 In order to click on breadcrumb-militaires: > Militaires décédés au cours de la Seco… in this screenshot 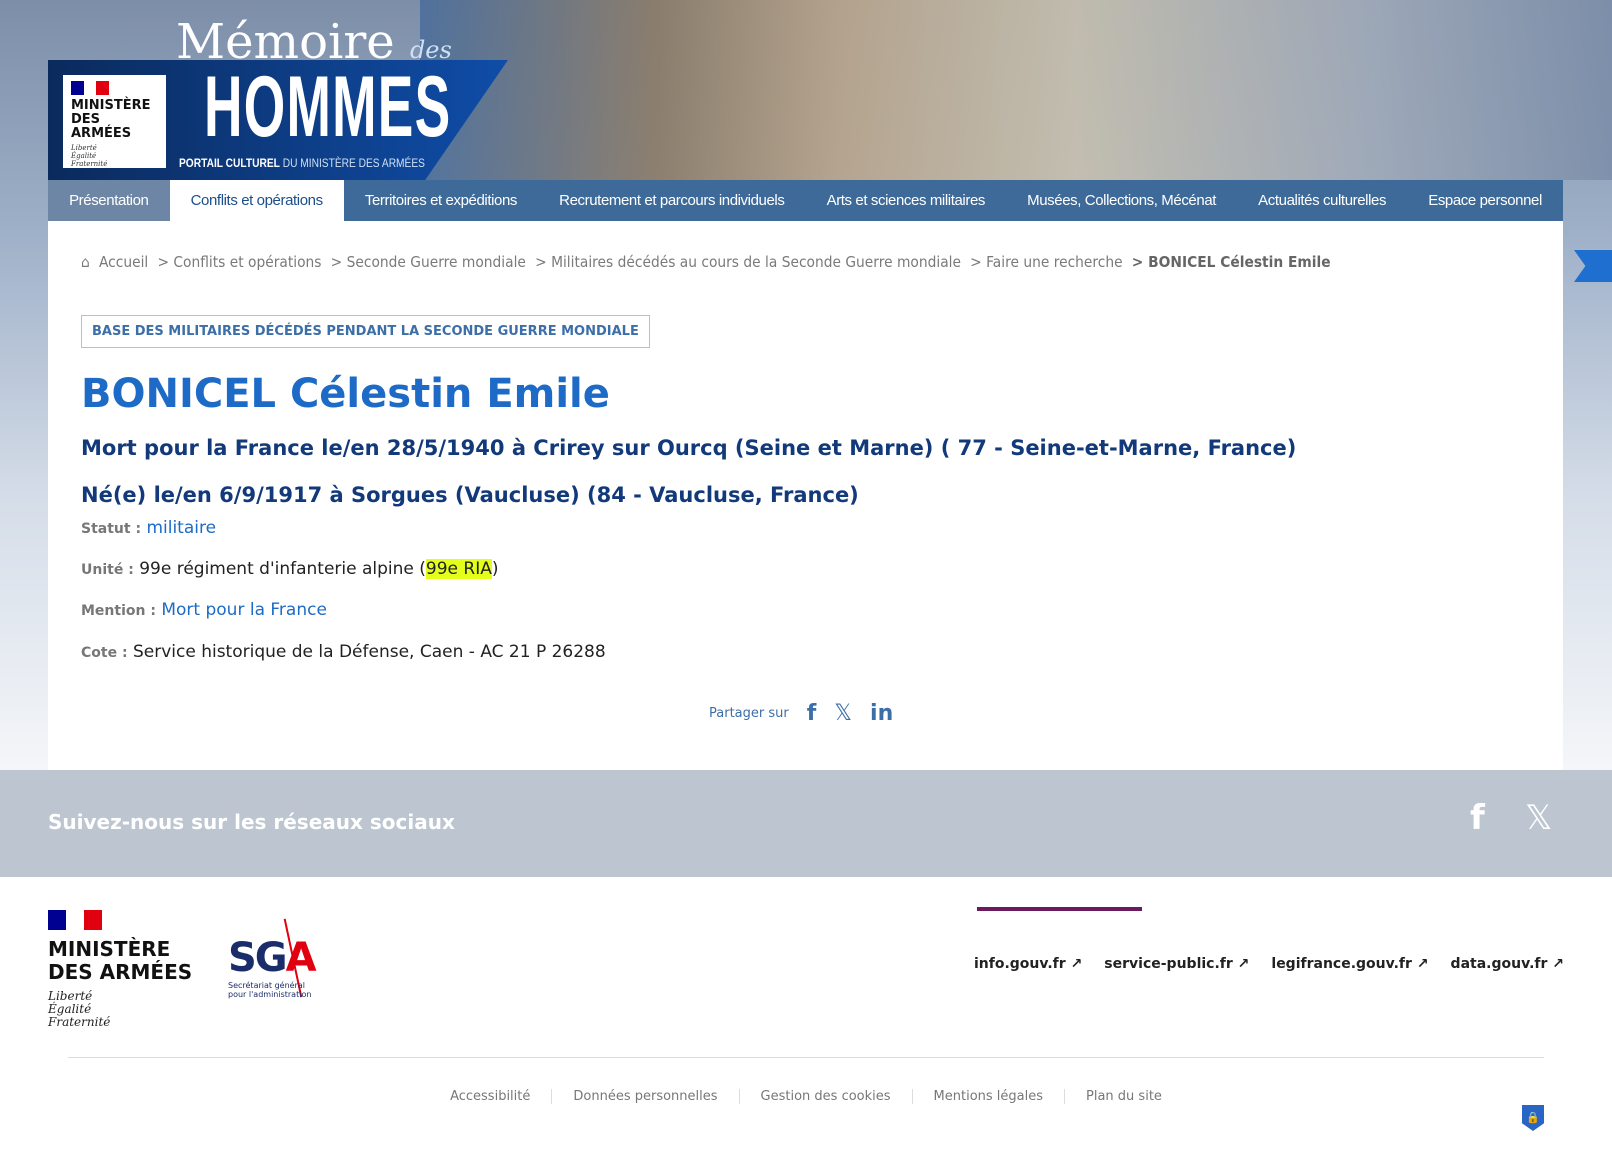, I will do `click(748, 262)`.